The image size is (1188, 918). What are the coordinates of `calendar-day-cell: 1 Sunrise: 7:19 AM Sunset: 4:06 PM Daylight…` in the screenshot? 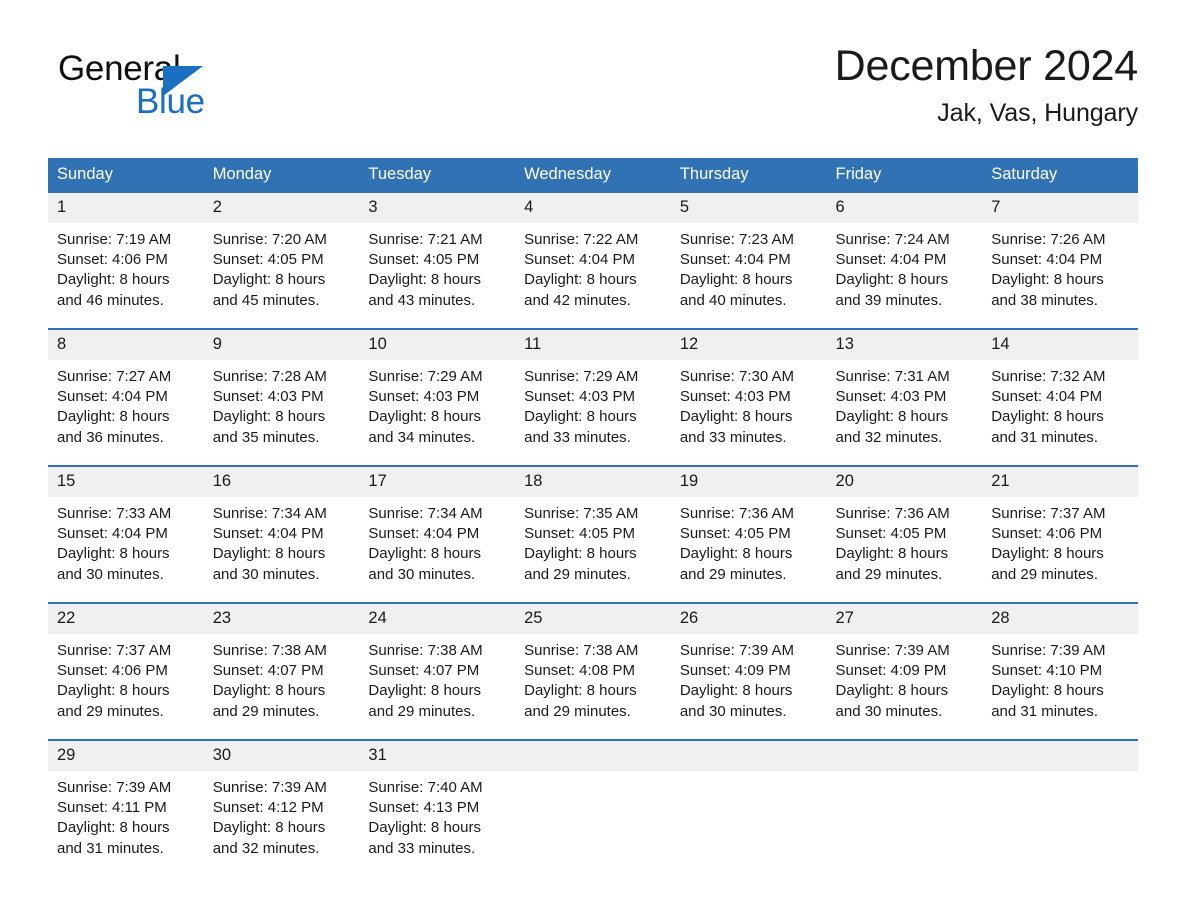 It's located at (126, 261).